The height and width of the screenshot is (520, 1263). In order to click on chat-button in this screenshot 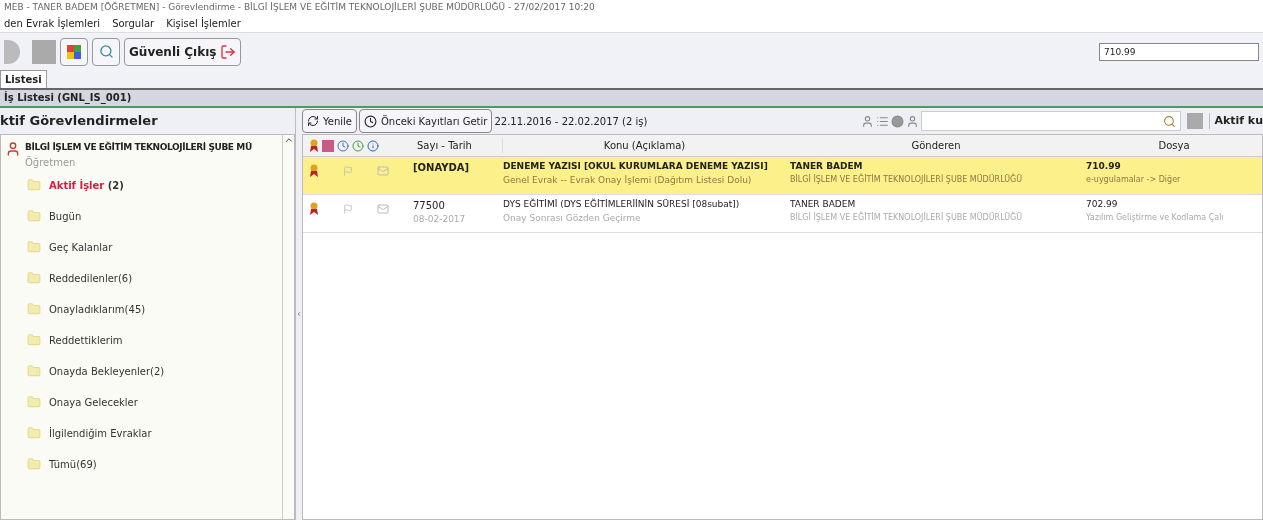, I will do `click(106, 51)`.